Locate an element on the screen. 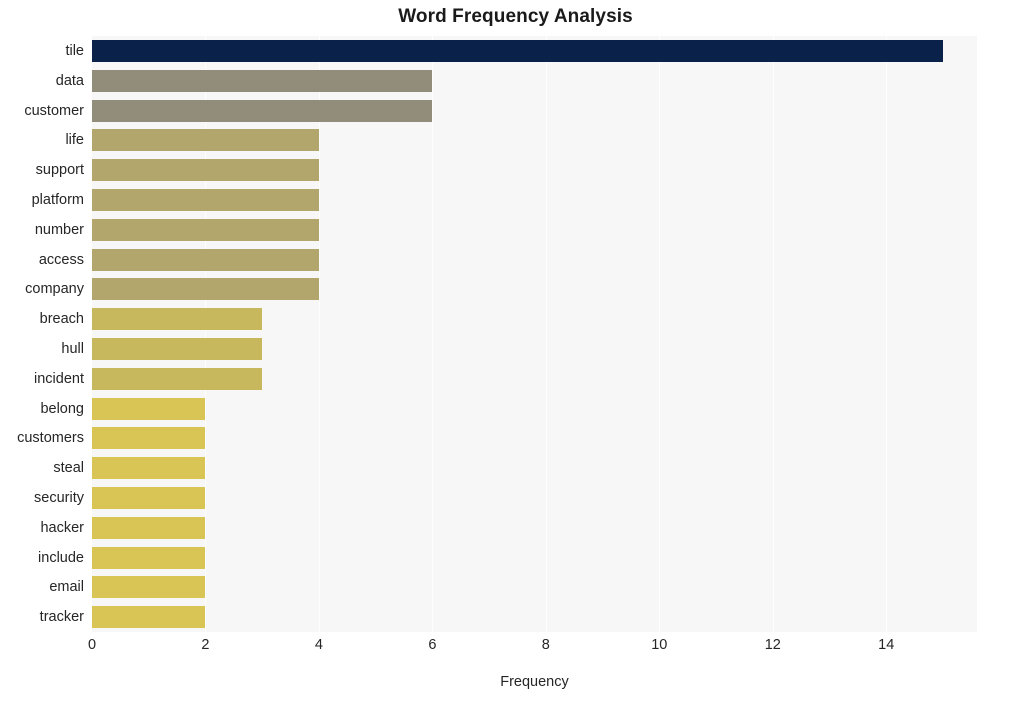 The image size is (1031, 701). bar-support is located at coordinates (205, 170).